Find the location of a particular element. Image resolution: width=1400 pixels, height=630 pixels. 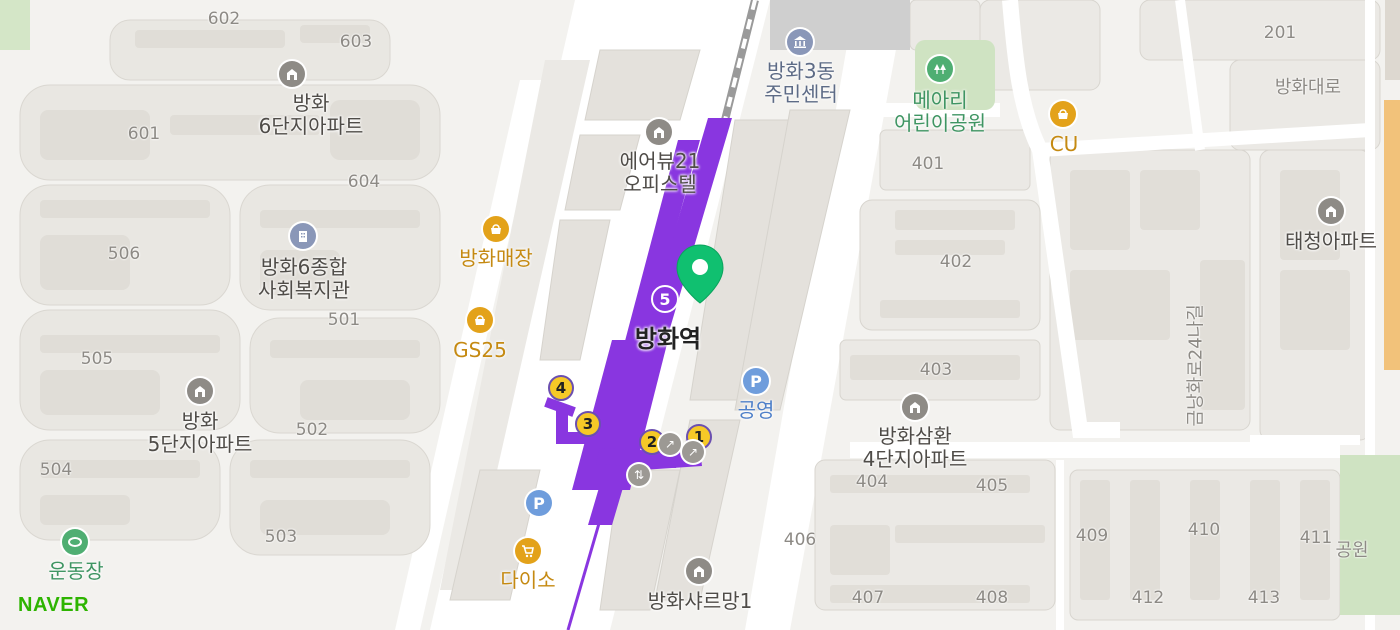

naver-logo: NAVER is located at coordinates (54, 605).